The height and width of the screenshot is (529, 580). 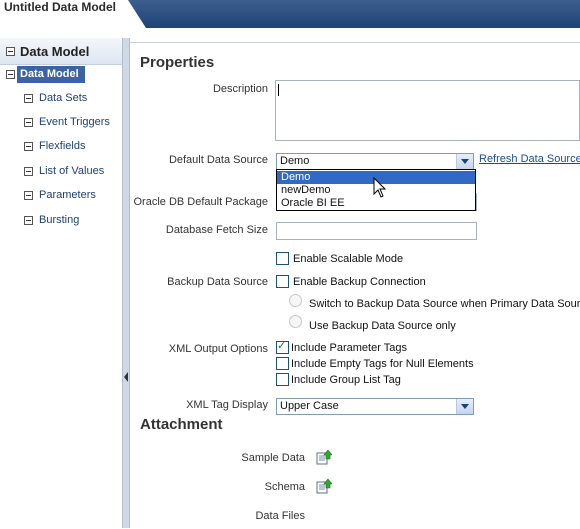 I want to click on tree-item-label: Event Triggers, so click(x=74, y=122).